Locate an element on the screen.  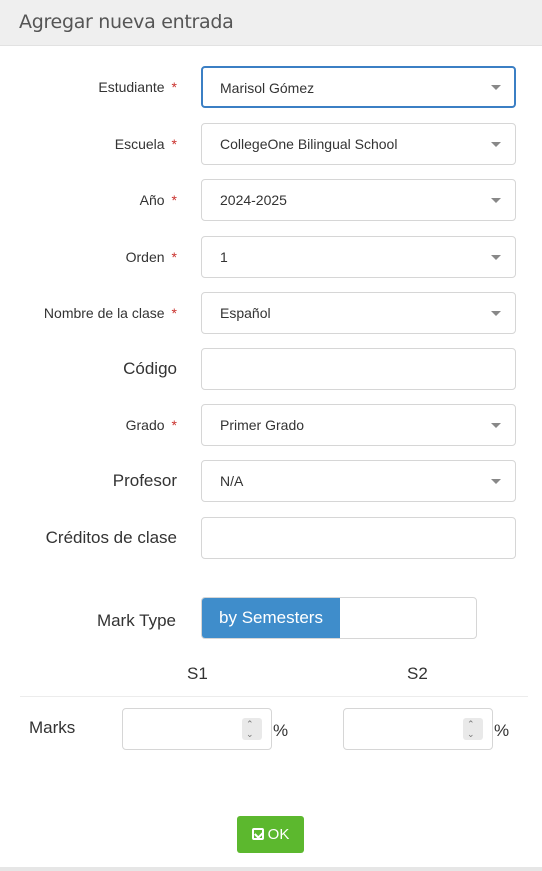
anio-label: Año * is located at coordinates (158, 200).